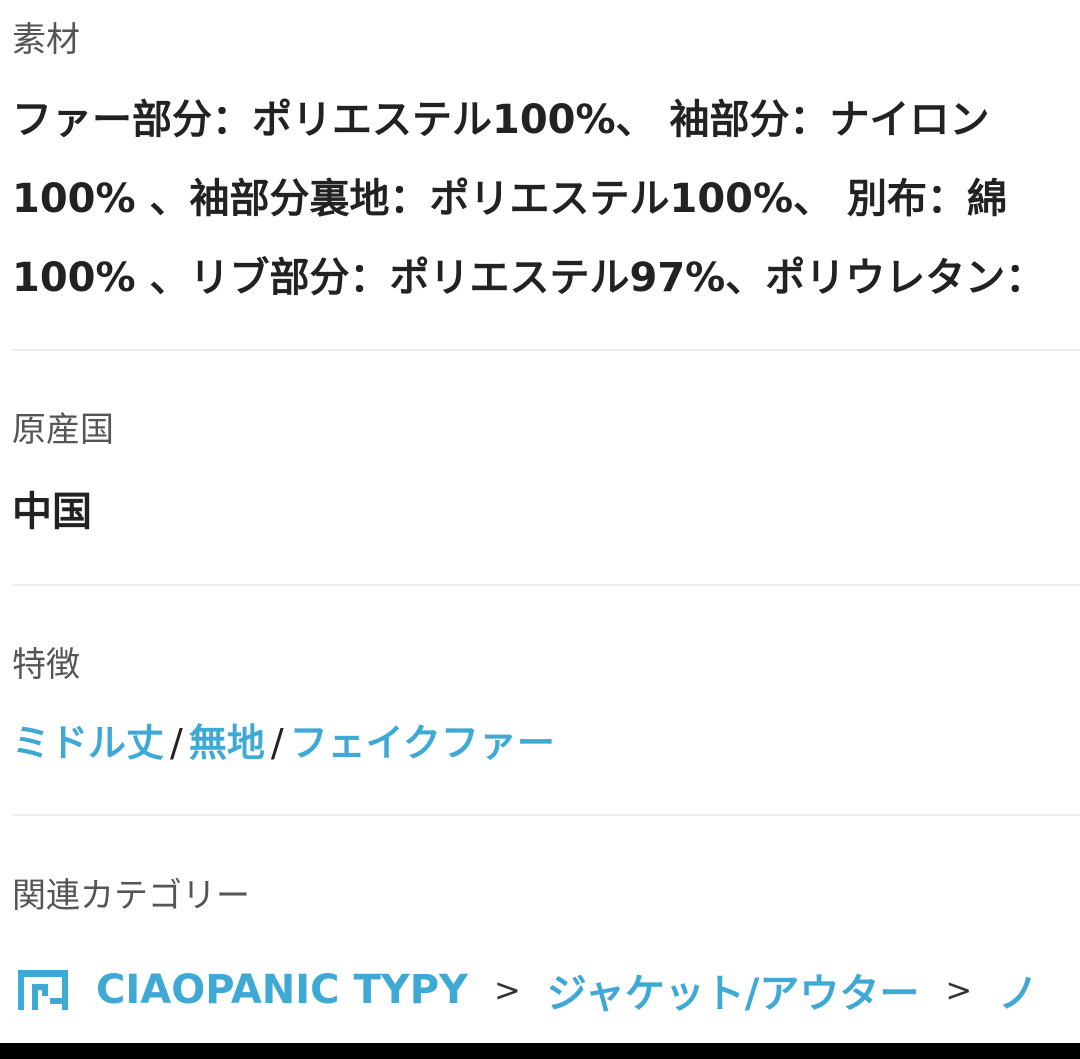  I want to click on category-breadcrumb: CIAOPANIC TYPY > ジャケット/アウター > ノ, so click(527, 990).